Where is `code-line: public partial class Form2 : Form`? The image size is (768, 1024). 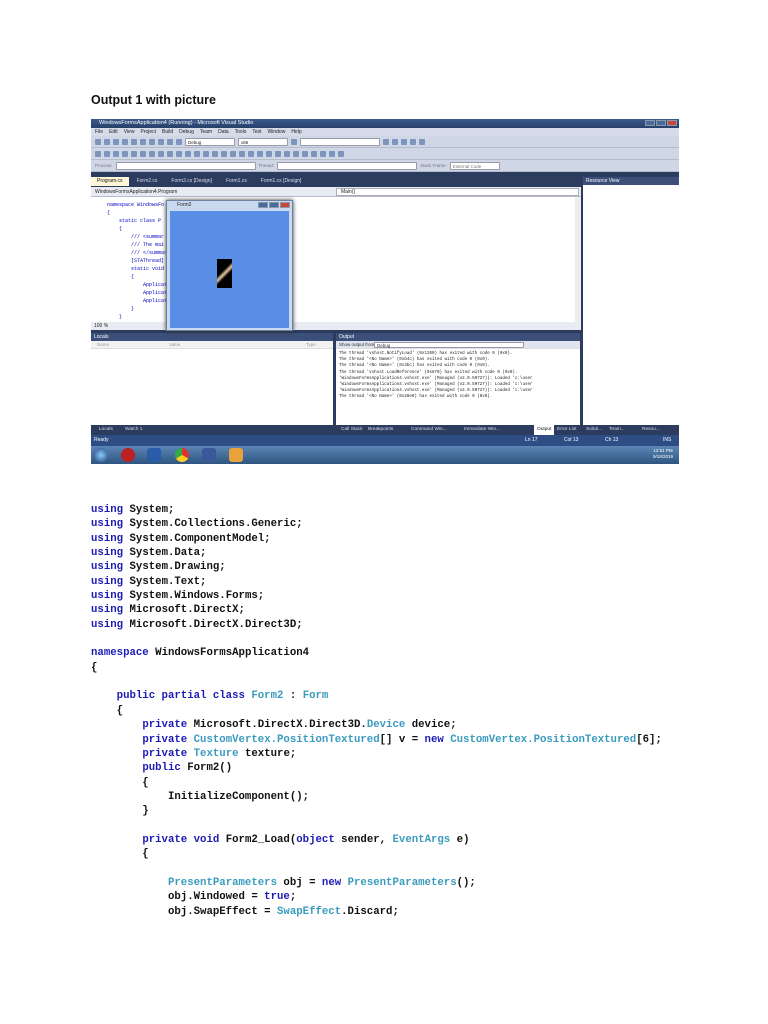 code-line: public partial class Form2 : Form is located at coordinates (376, 696).